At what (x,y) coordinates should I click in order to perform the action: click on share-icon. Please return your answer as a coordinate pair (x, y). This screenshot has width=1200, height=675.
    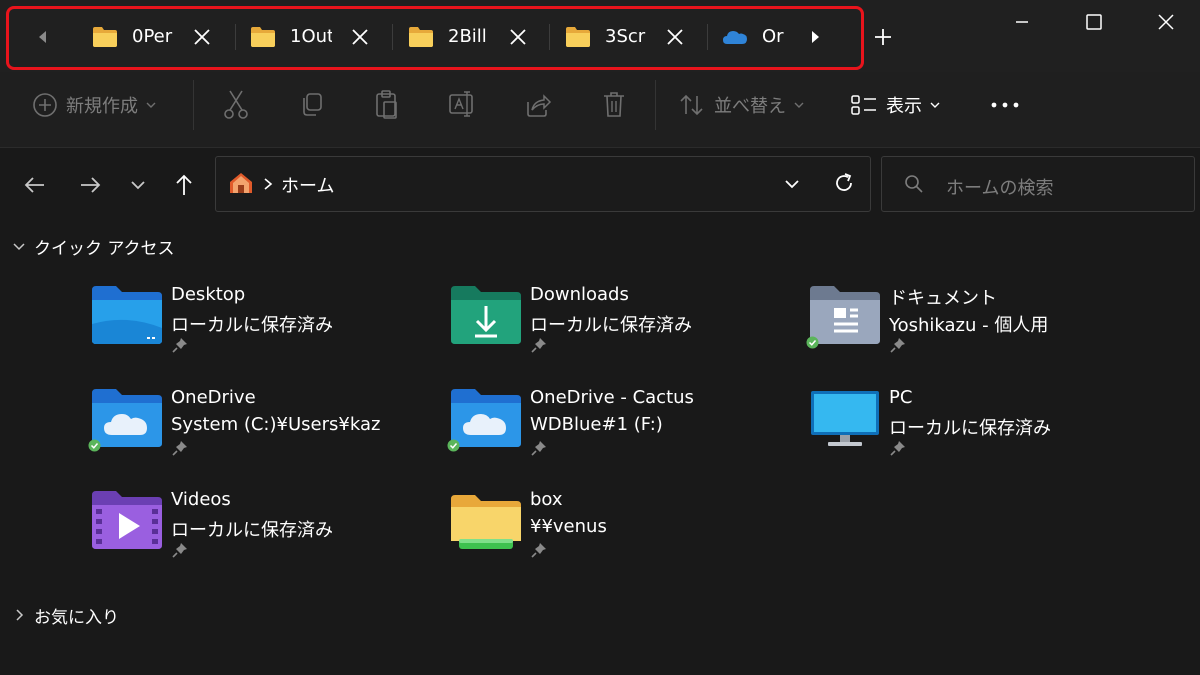
    Looking at the image, I should click on (538, 105).